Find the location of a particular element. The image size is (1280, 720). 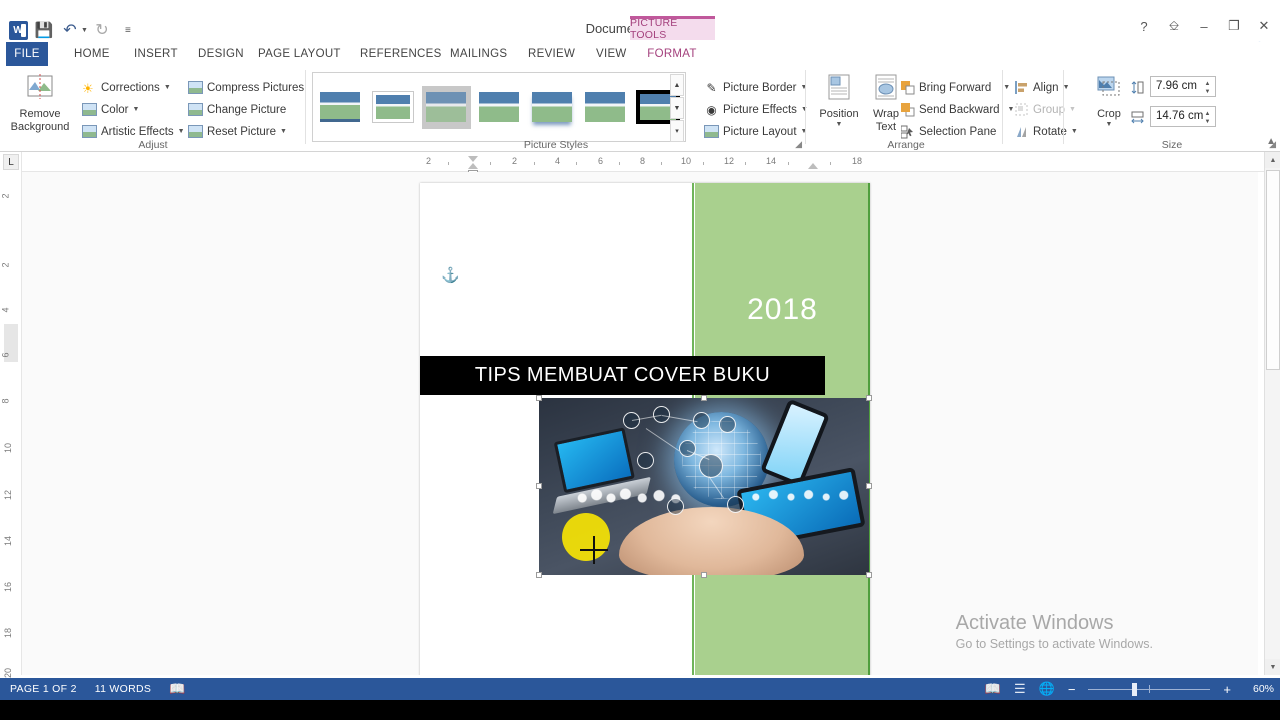

collapse-ribbon-icon: ▲ is located at coordinates (1271, 141).